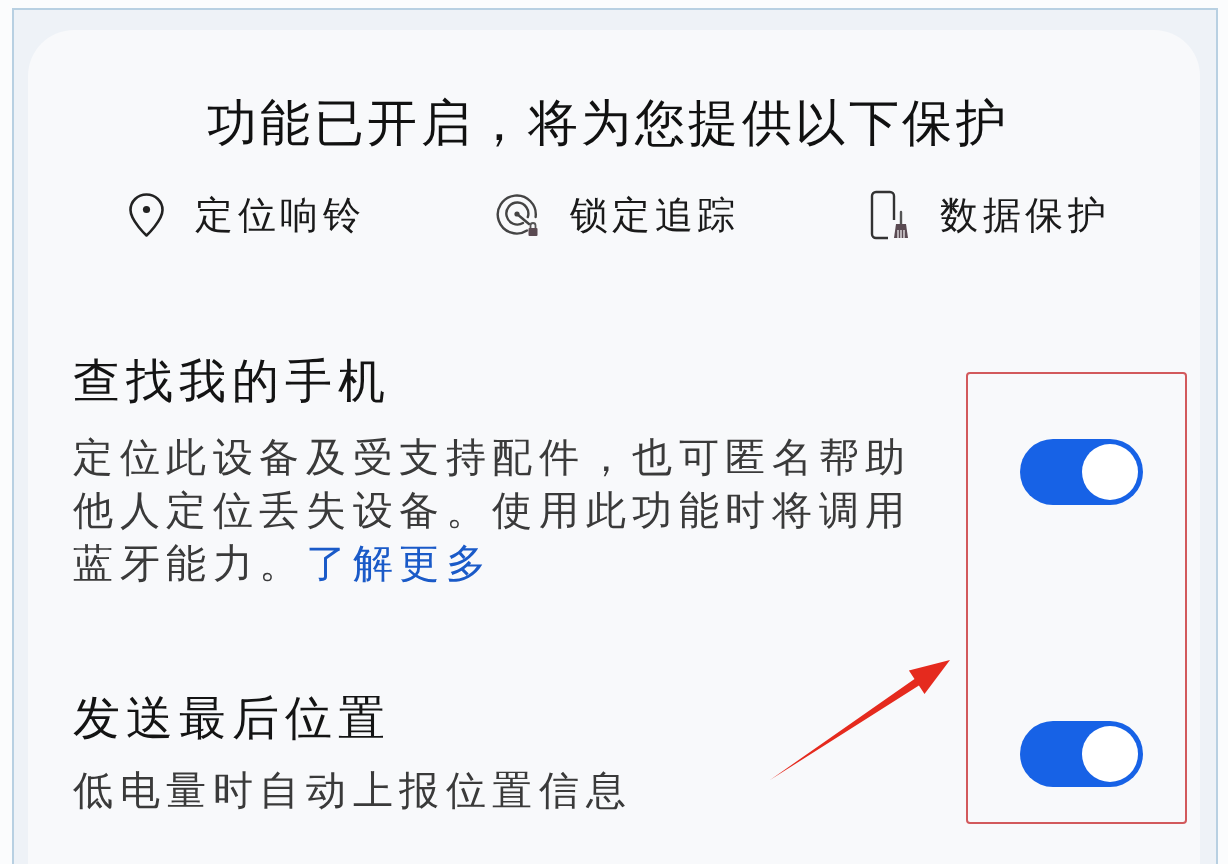 Image resolution: width=1228 pixels, height=864 pixels. Describe the element at coordinates (353, 790) in the screenshot. I see `setting-description: 低电量时自动上报位置信息` at that location.